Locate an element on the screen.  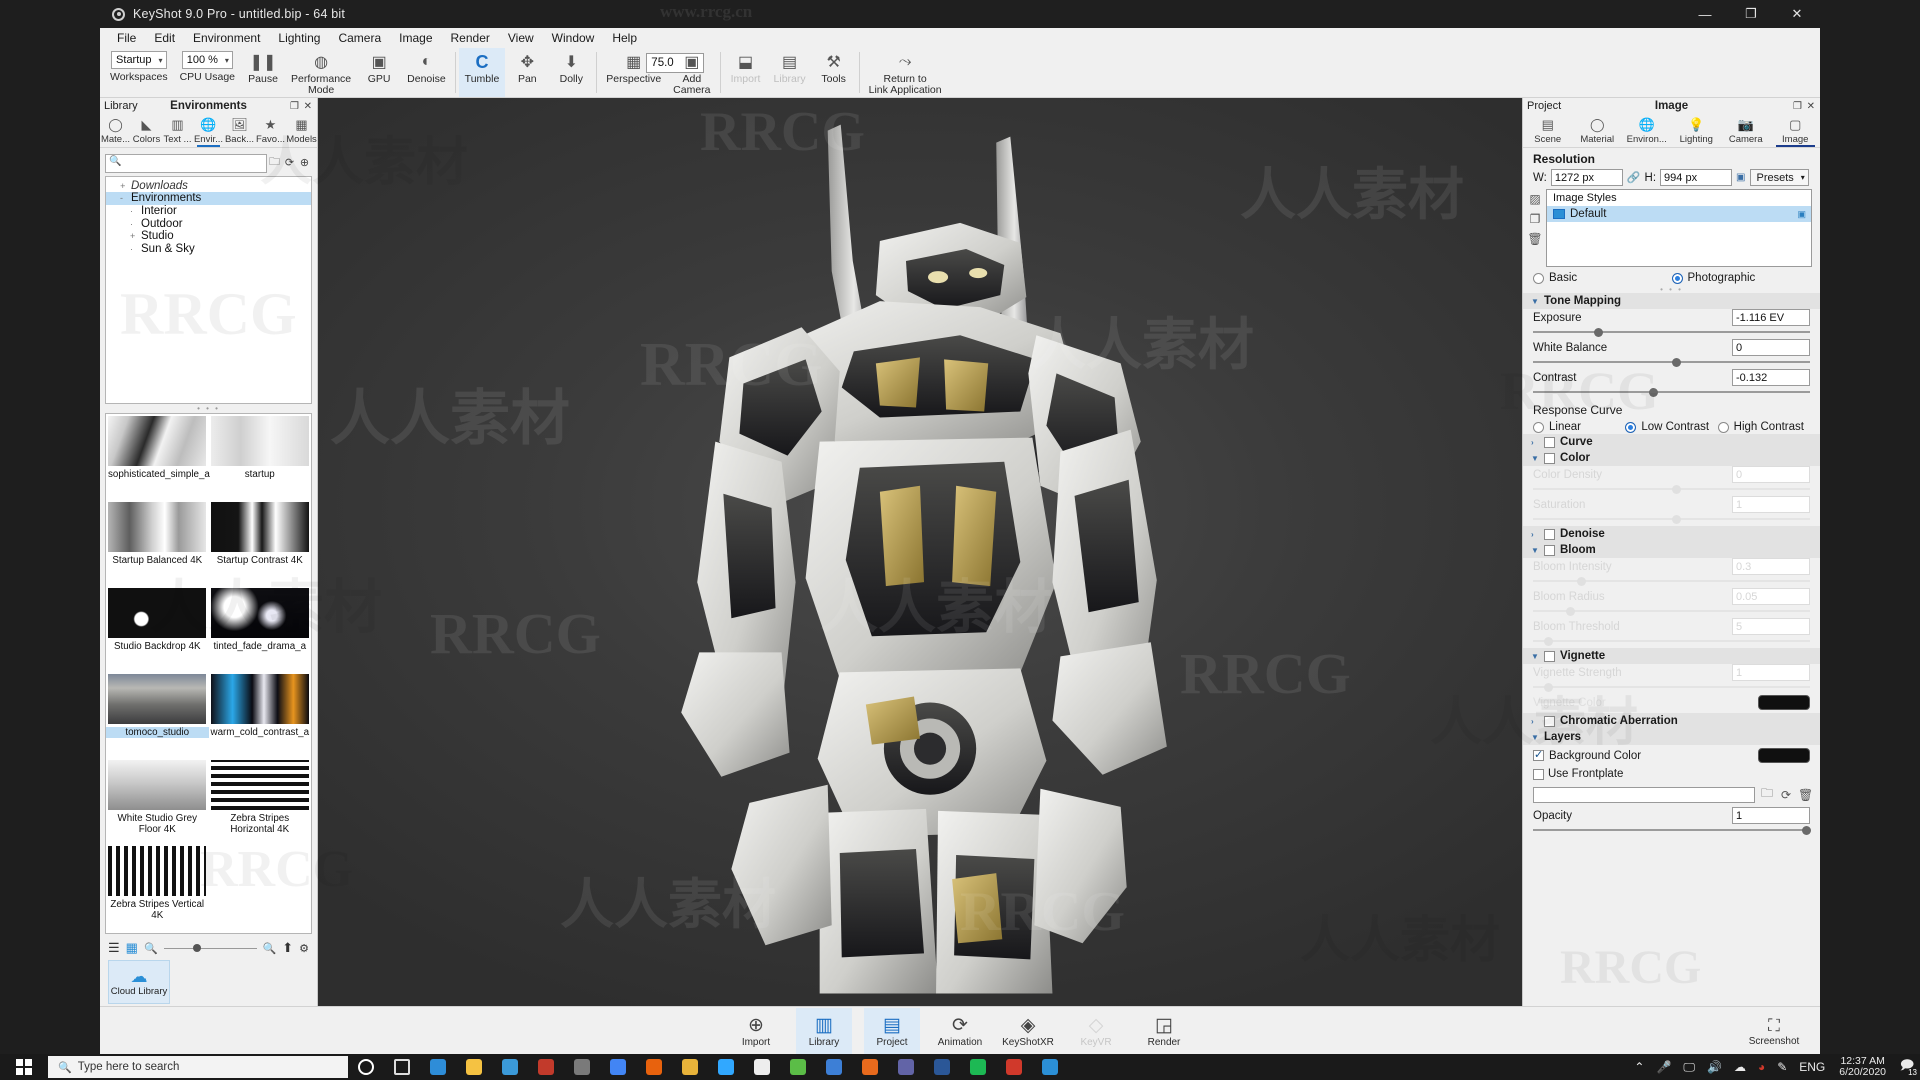
taskbar-edge-icon is located at coordinates (438, 1067).